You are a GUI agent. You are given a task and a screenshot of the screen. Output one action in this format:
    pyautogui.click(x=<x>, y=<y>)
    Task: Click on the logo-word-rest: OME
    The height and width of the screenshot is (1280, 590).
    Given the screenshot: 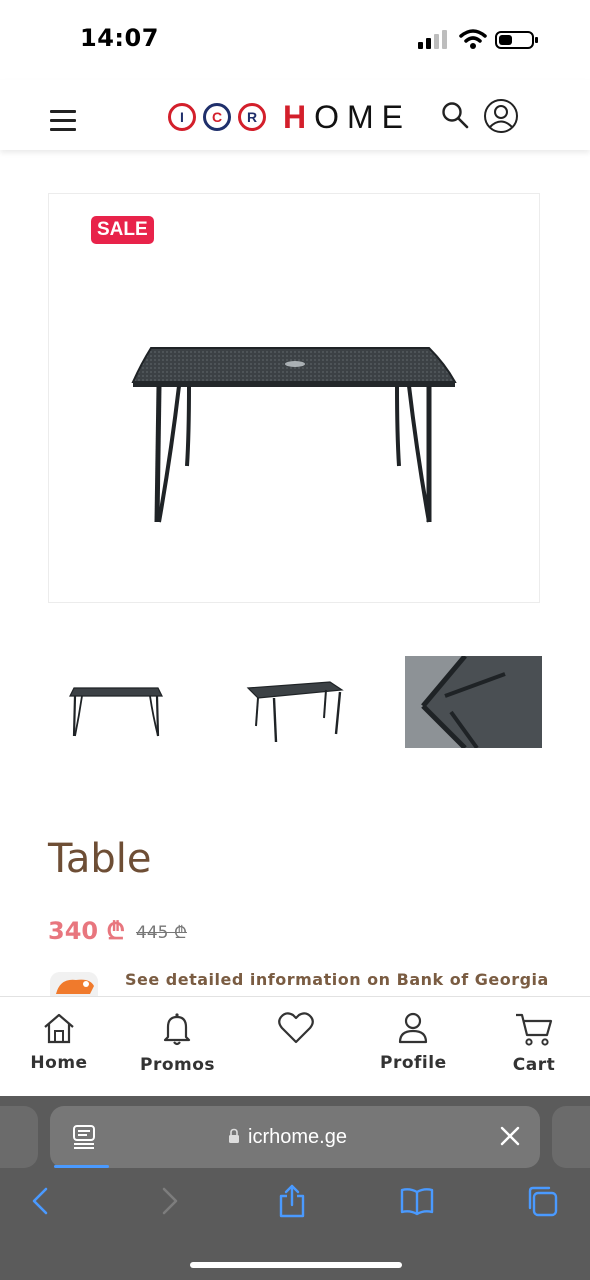 What is the action you would take?
    pyautogui.click(x=362, y=116)
    